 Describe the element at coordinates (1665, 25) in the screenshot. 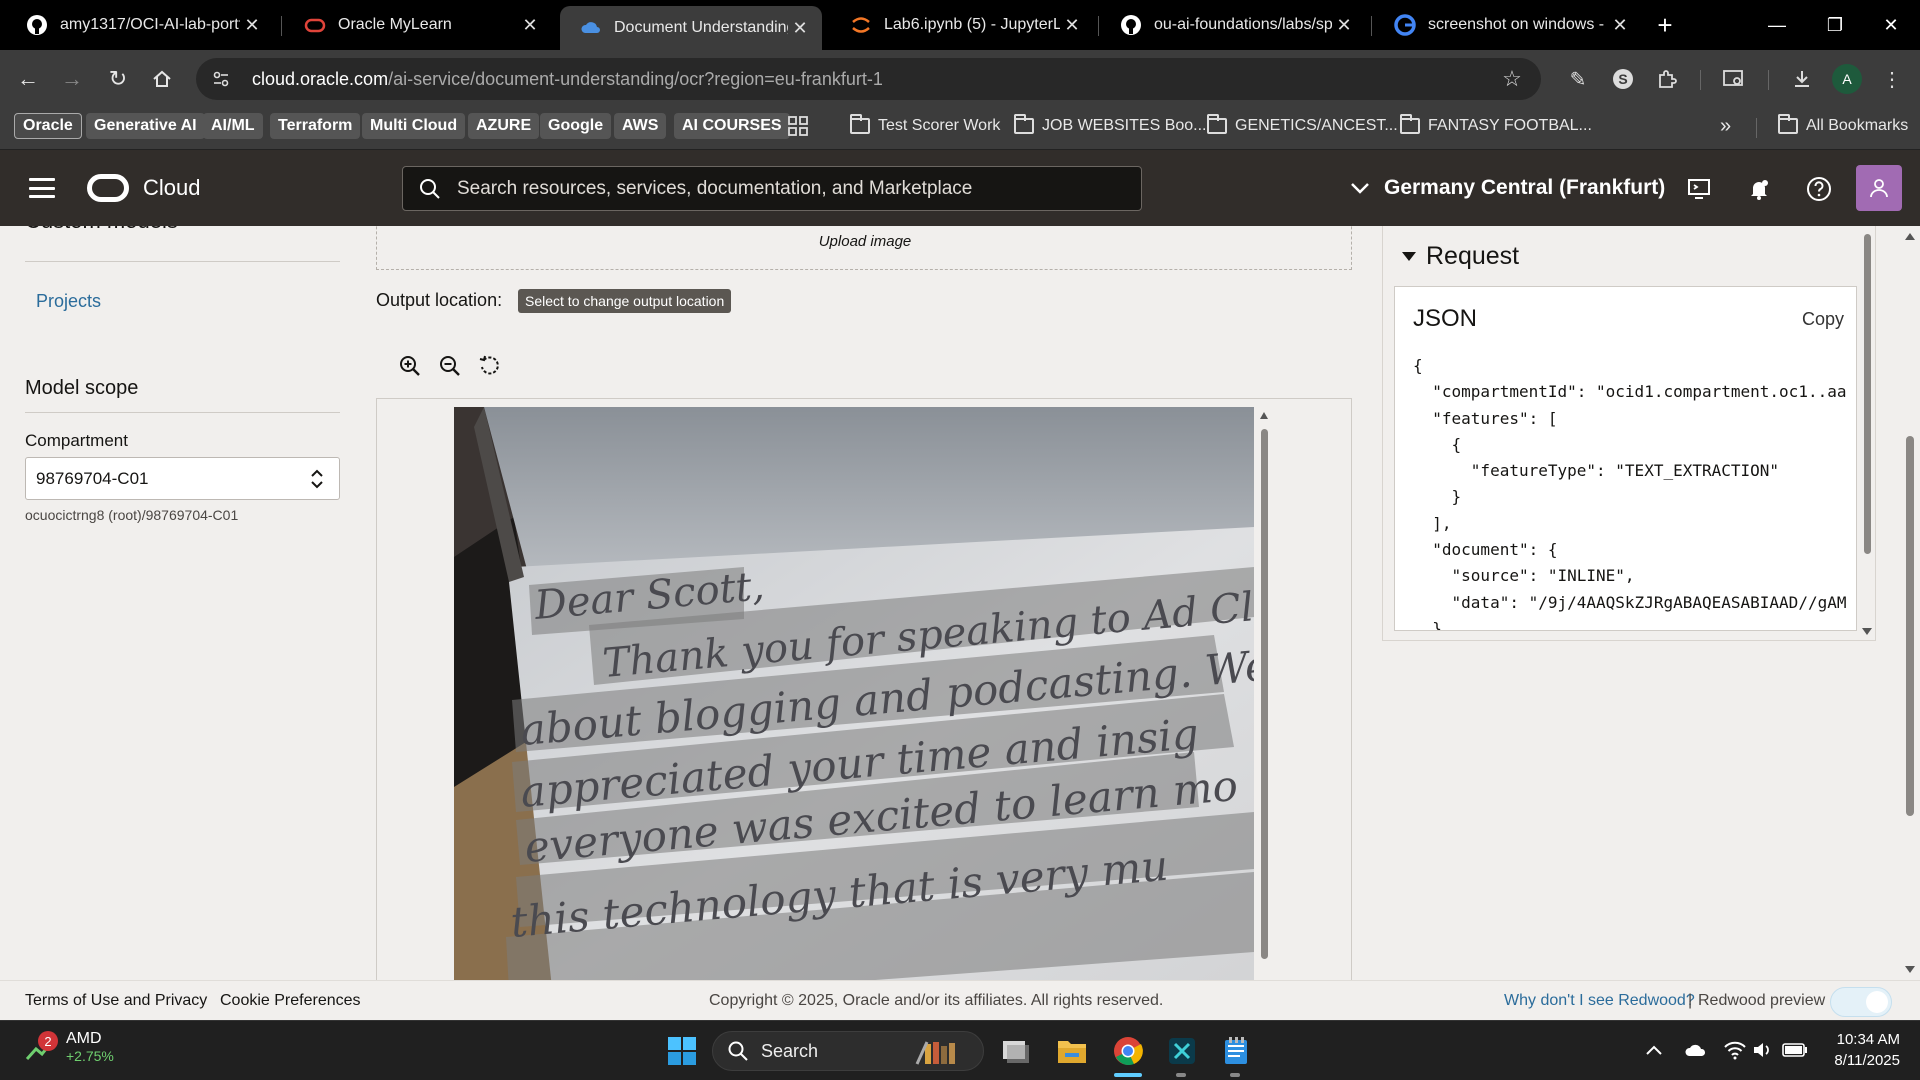

I see `new-tab-button: +` at that location.